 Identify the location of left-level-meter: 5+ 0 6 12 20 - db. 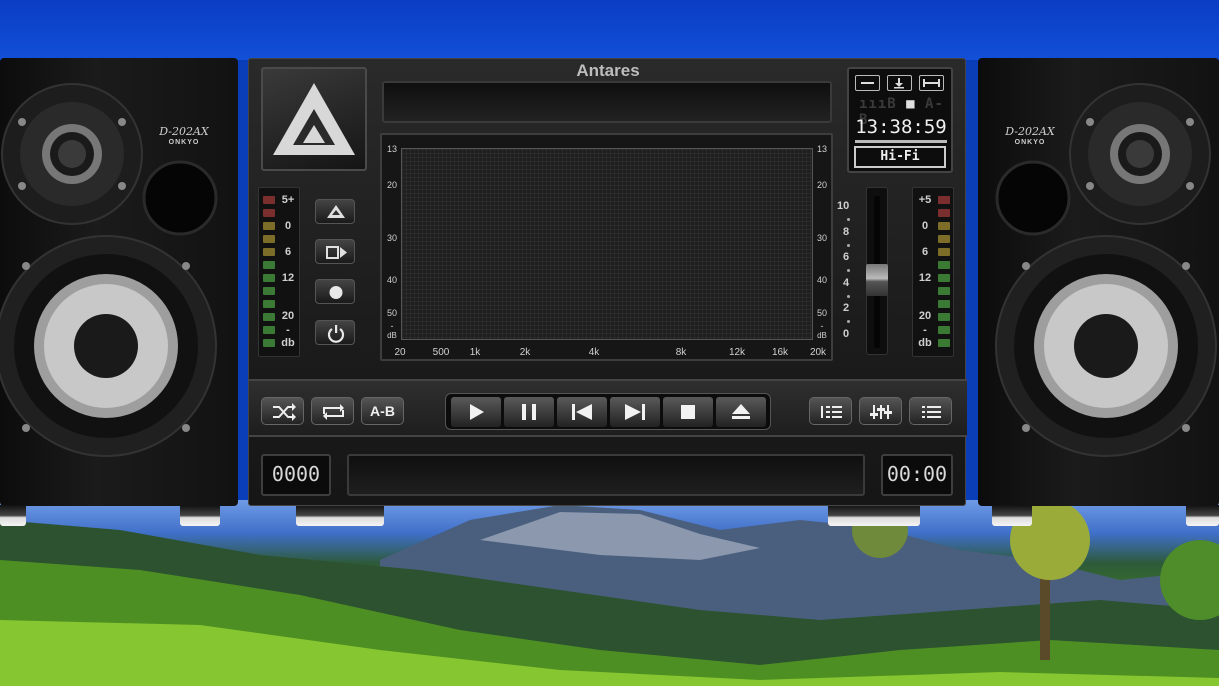
(279, 272).